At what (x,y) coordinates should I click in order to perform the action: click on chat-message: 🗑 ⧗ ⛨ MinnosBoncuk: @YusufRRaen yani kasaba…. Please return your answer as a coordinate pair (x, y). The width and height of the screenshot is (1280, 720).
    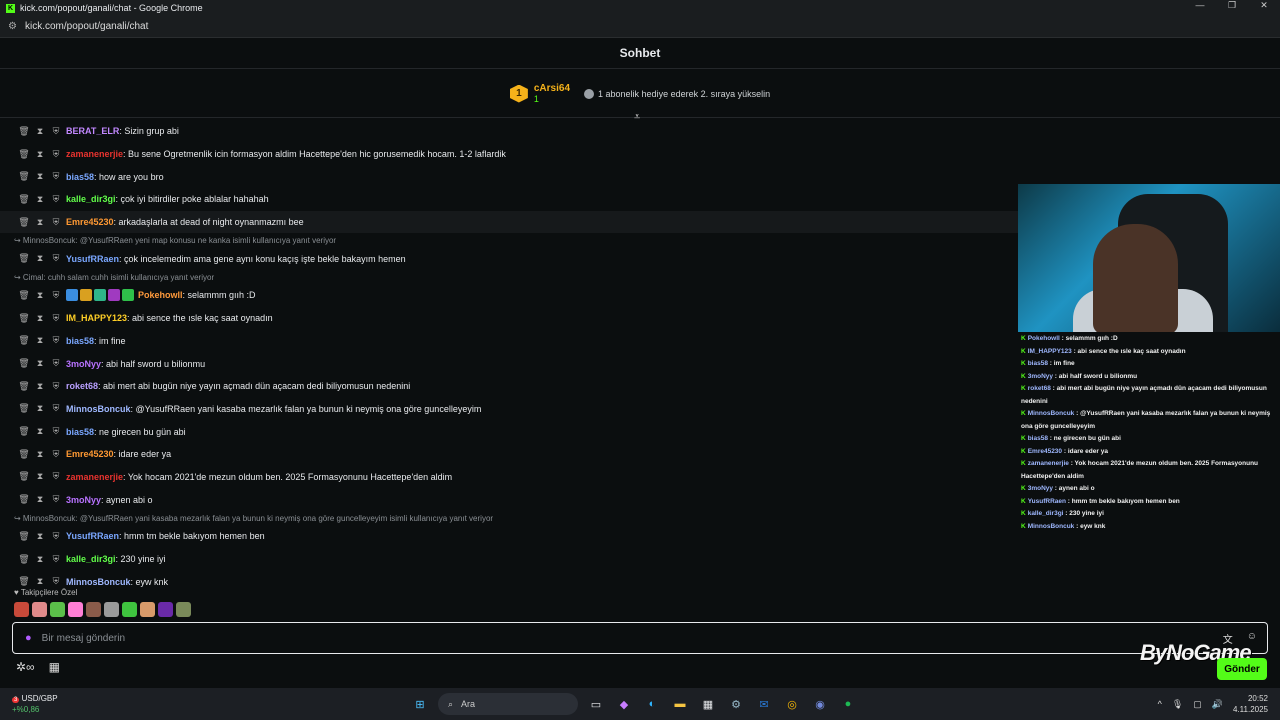
    Looking at the image, I should click on (509, 409).